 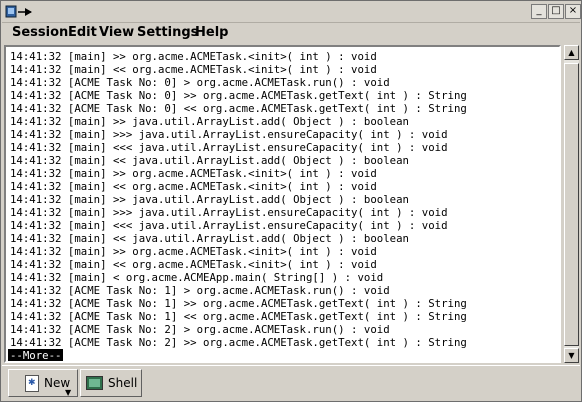 I want to click on vertical-scrollbar: ▲ ▼, so click(x=571, y=204).